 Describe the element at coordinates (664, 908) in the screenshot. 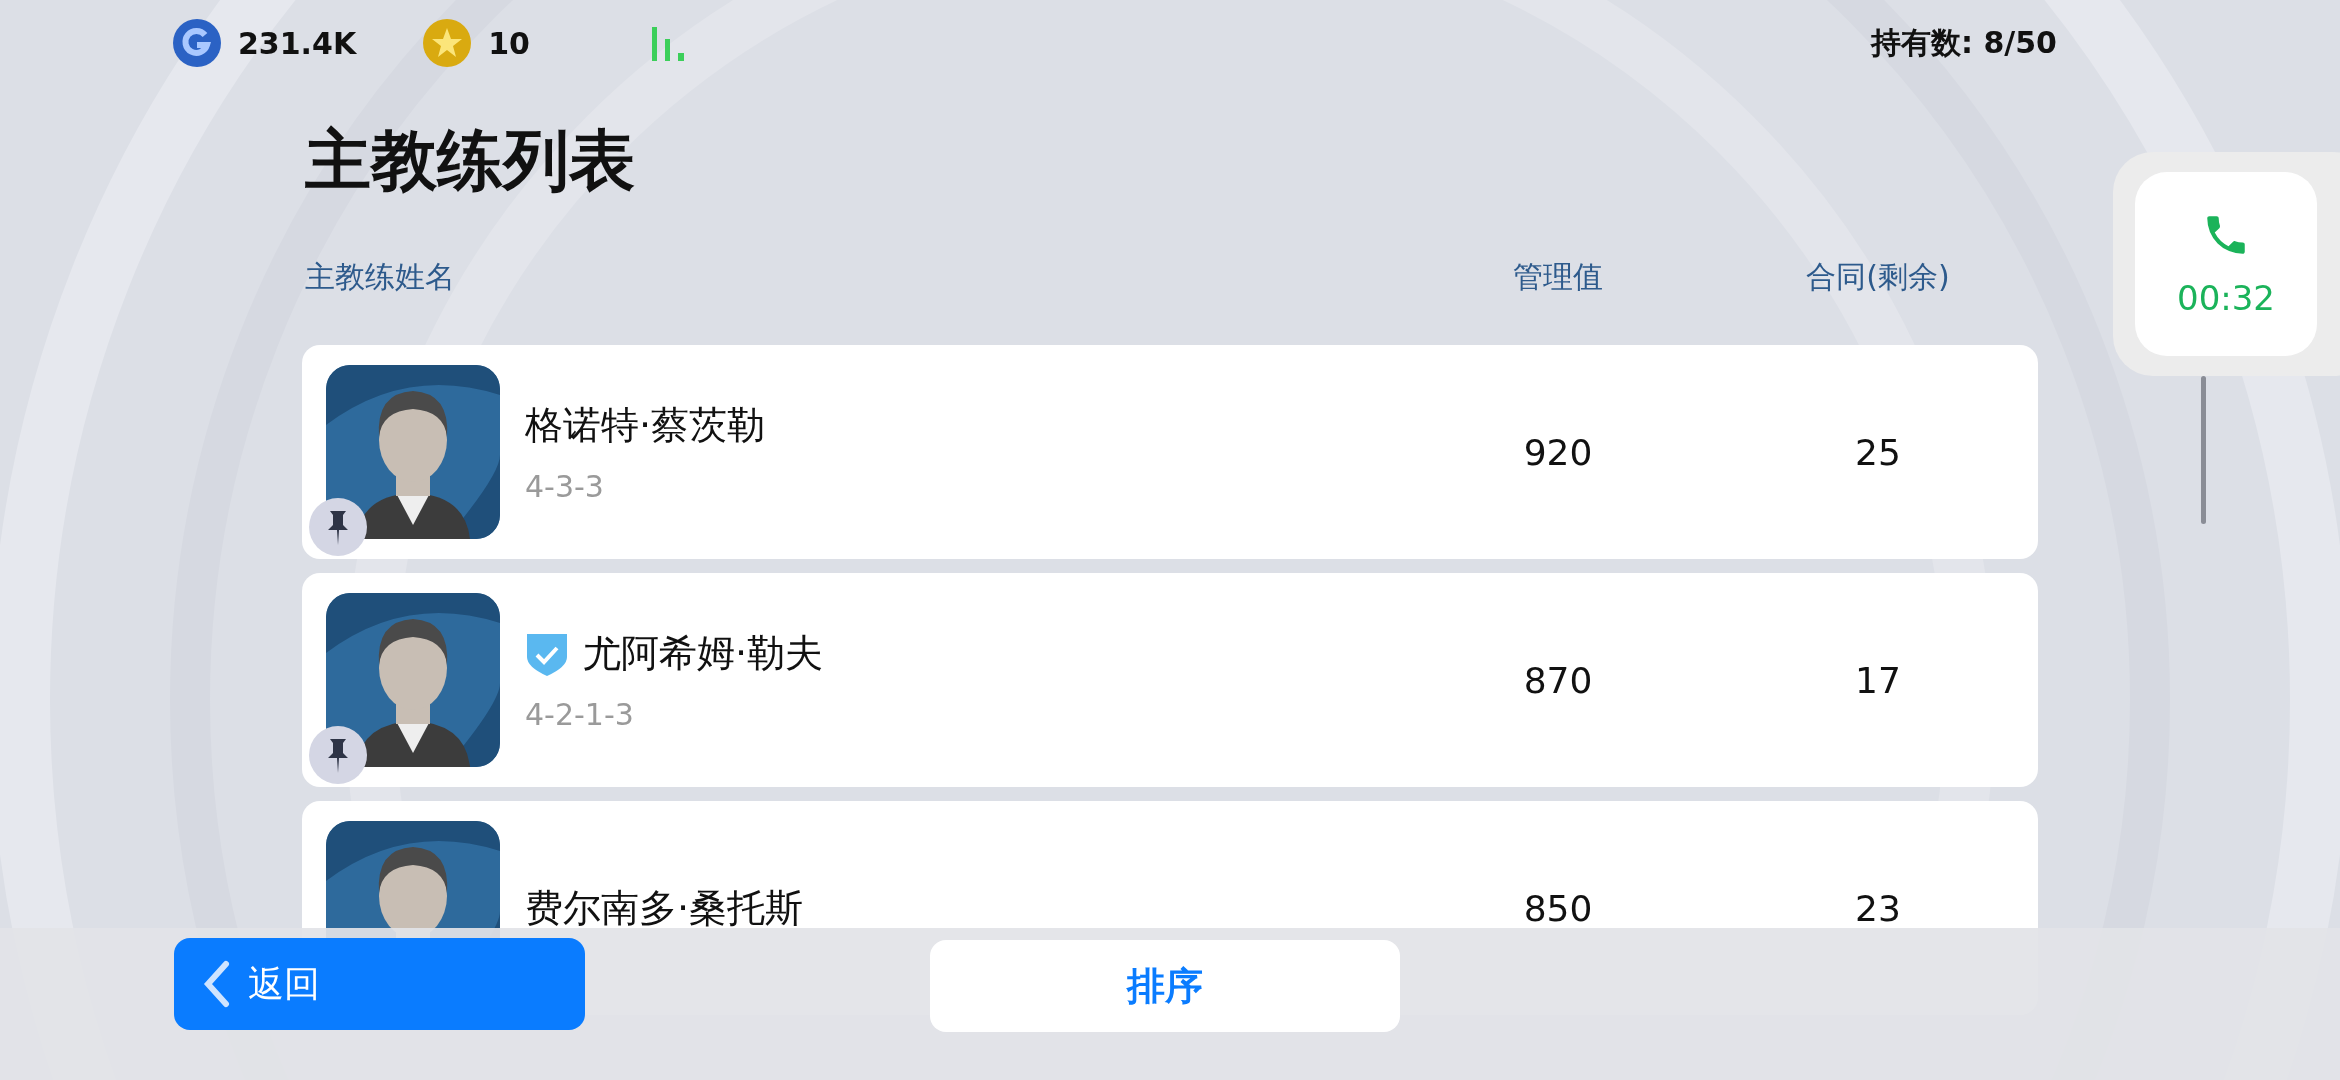

I see `coach-name: 费尔南多·桑托斯` at that location.